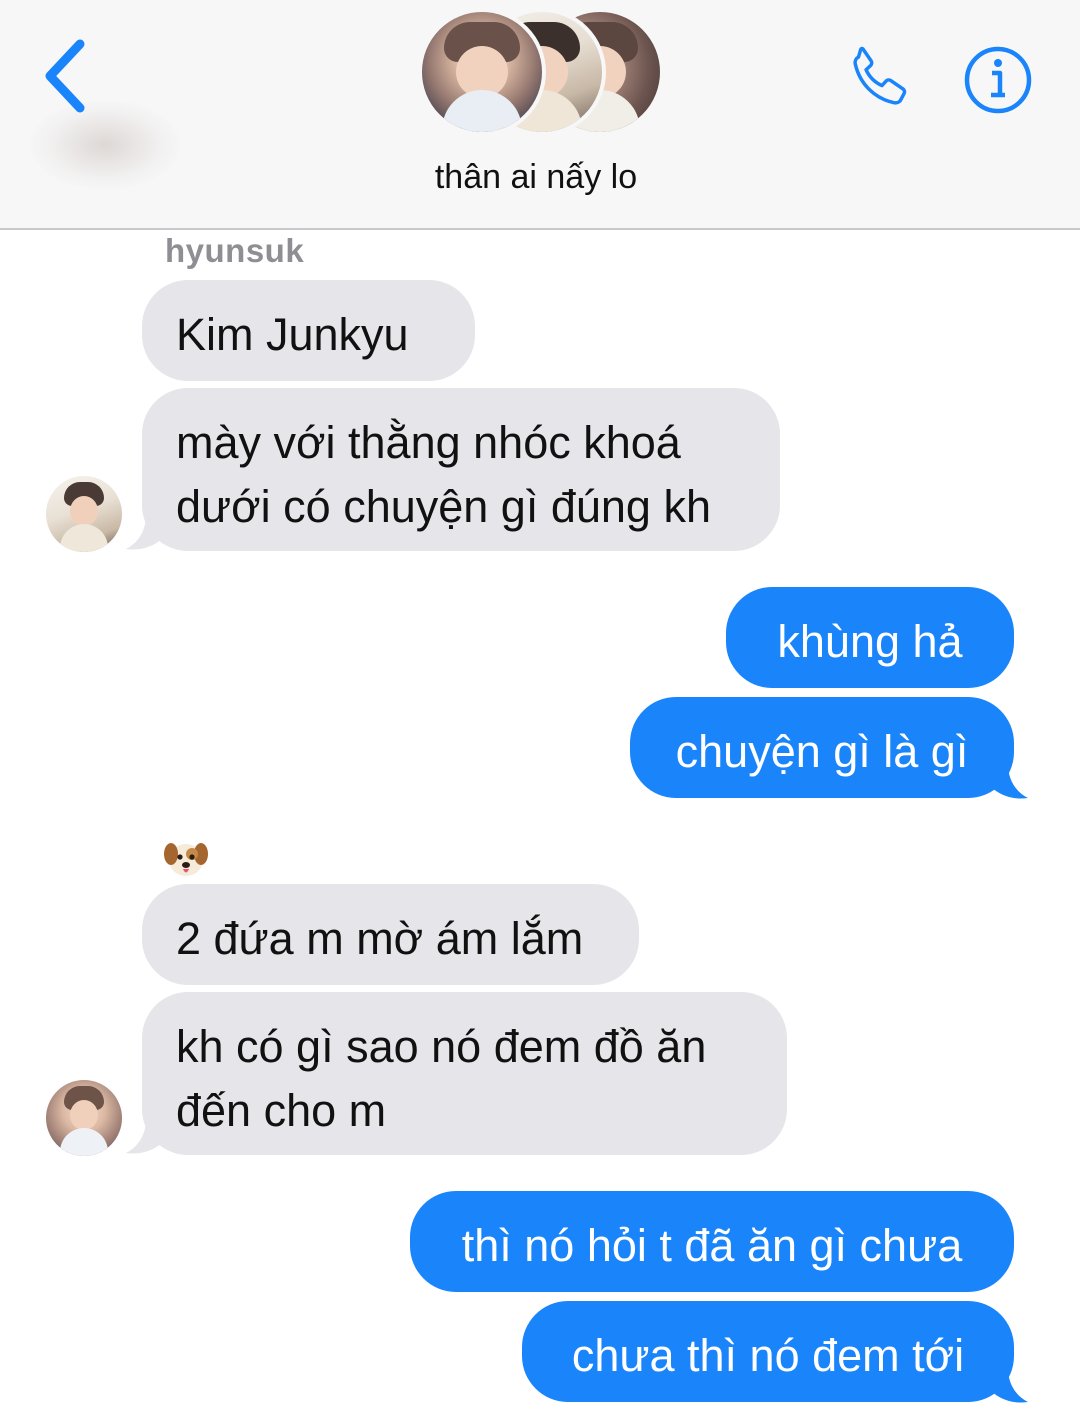 The width and height of the screenshot is (1080, 1418). I want to click on info-icon, so click(998, 80).